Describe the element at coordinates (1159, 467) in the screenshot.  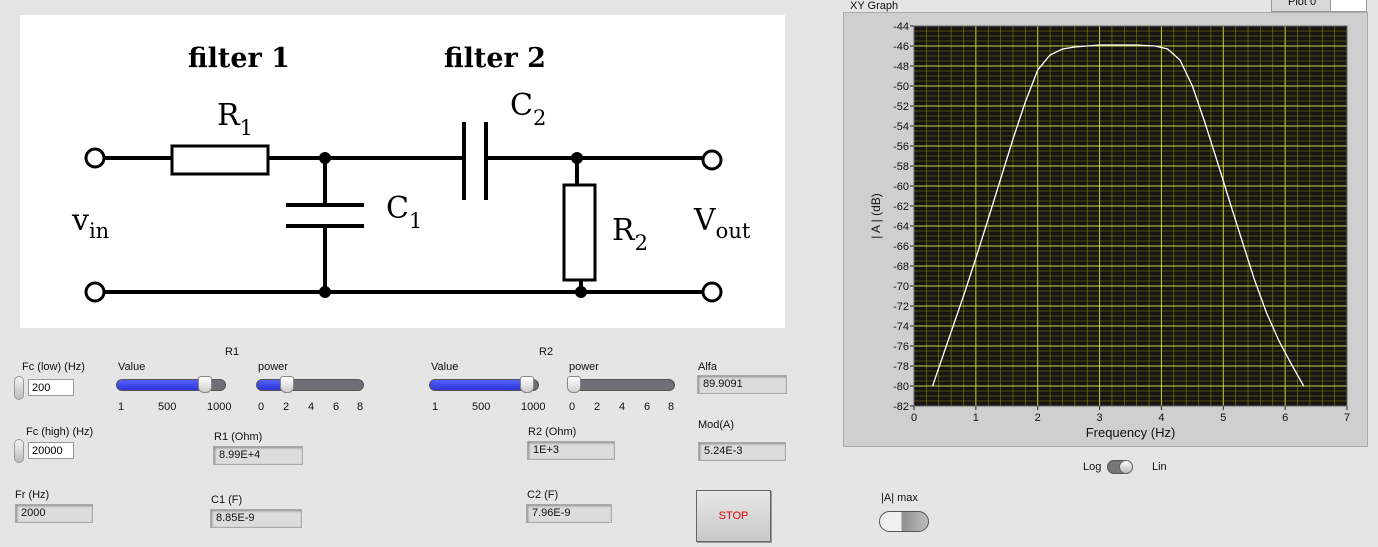
I see `lin-label: Lin` at that location.